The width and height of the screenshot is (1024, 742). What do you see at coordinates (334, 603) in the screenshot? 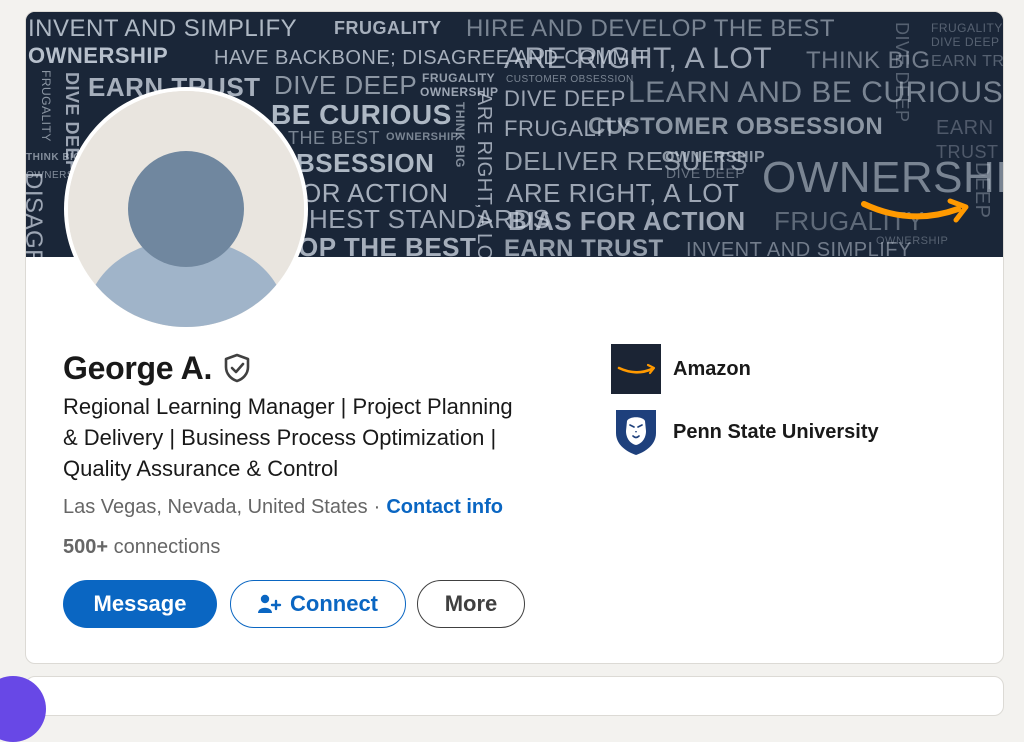
I see `connect-label: Connect` at bounding box center [334, 603].